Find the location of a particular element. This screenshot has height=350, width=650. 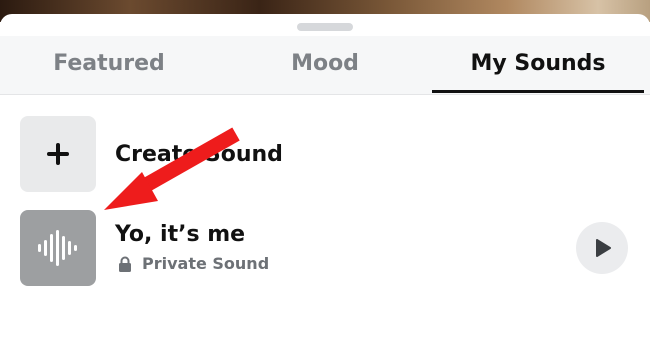

create-sound-label: Create Sound is located at coordinates (199, 154).